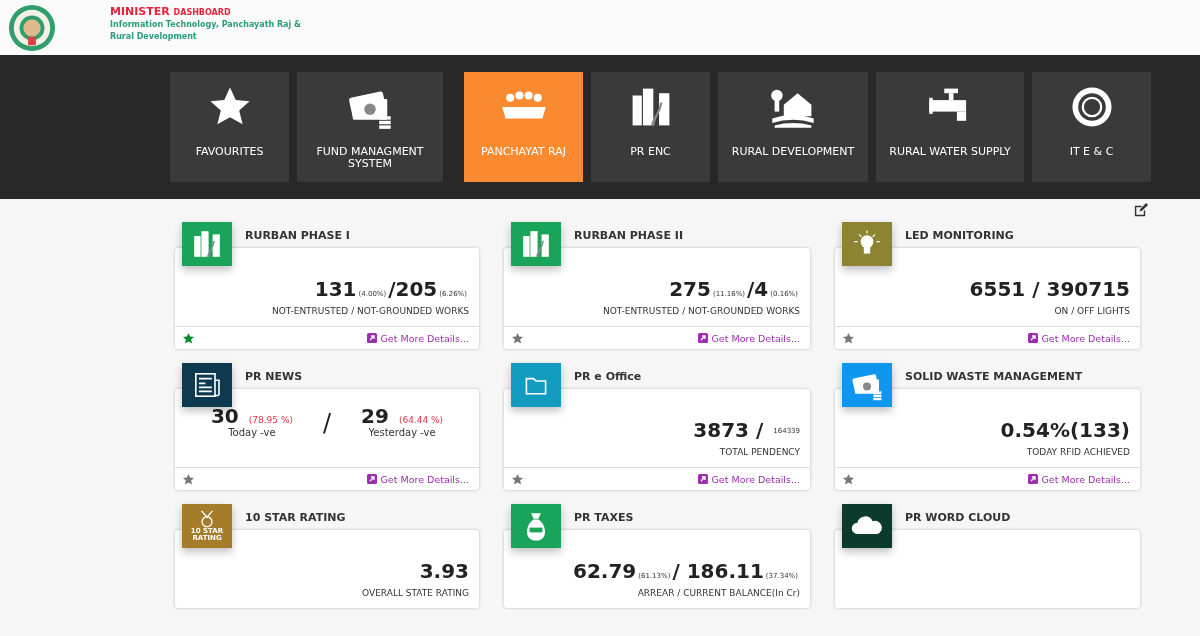 The image size is (1200, 636). Describe the element at coordinates (370, 127) in the screenshot. I see `module-tile: FUND MANAGMENT SYSTEM` at that location.